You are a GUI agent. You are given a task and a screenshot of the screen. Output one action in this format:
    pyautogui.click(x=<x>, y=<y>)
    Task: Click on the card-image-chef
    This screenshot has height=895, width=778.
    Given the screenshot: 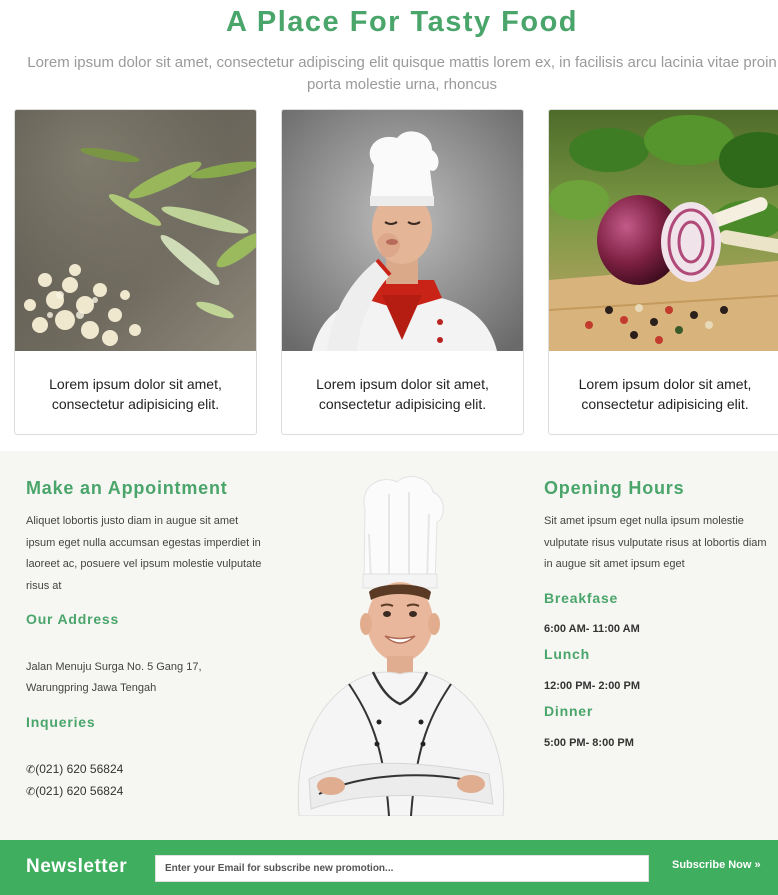 What is the action you would take?
    pyautogui.click(x=402, y=230)
    